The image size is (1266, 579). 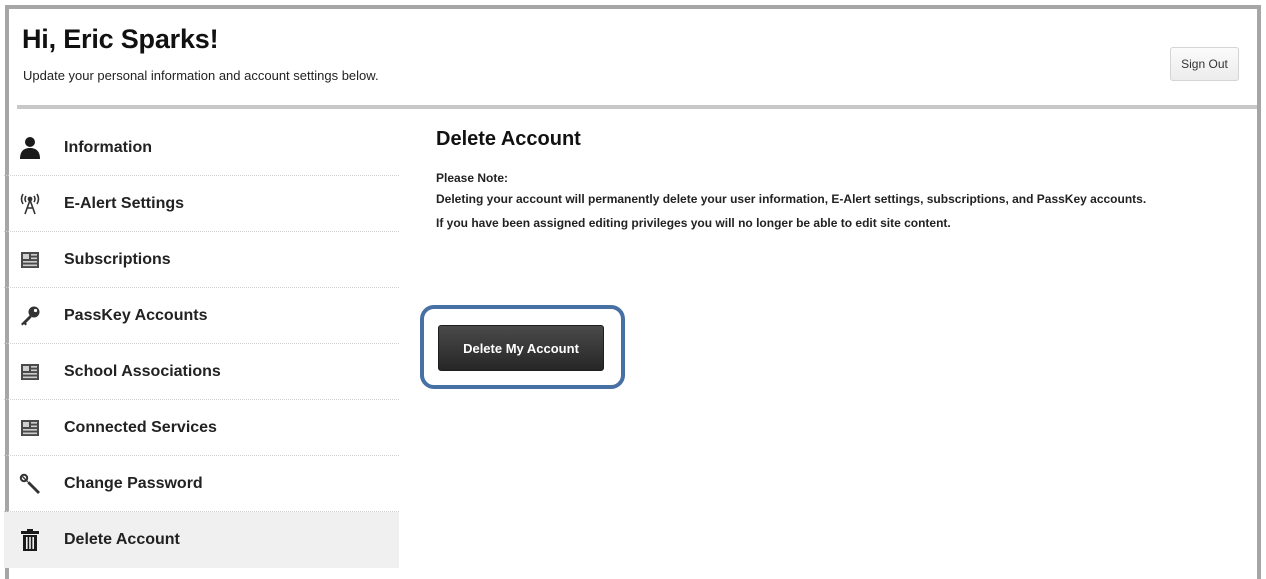 I want to click on sidebar-item-label: Subscriptions, so click(x=117, y=259).